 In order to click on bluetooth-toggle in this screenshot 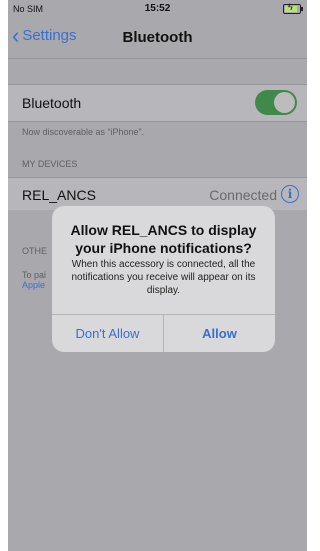, I will do `click(276, 102)`.